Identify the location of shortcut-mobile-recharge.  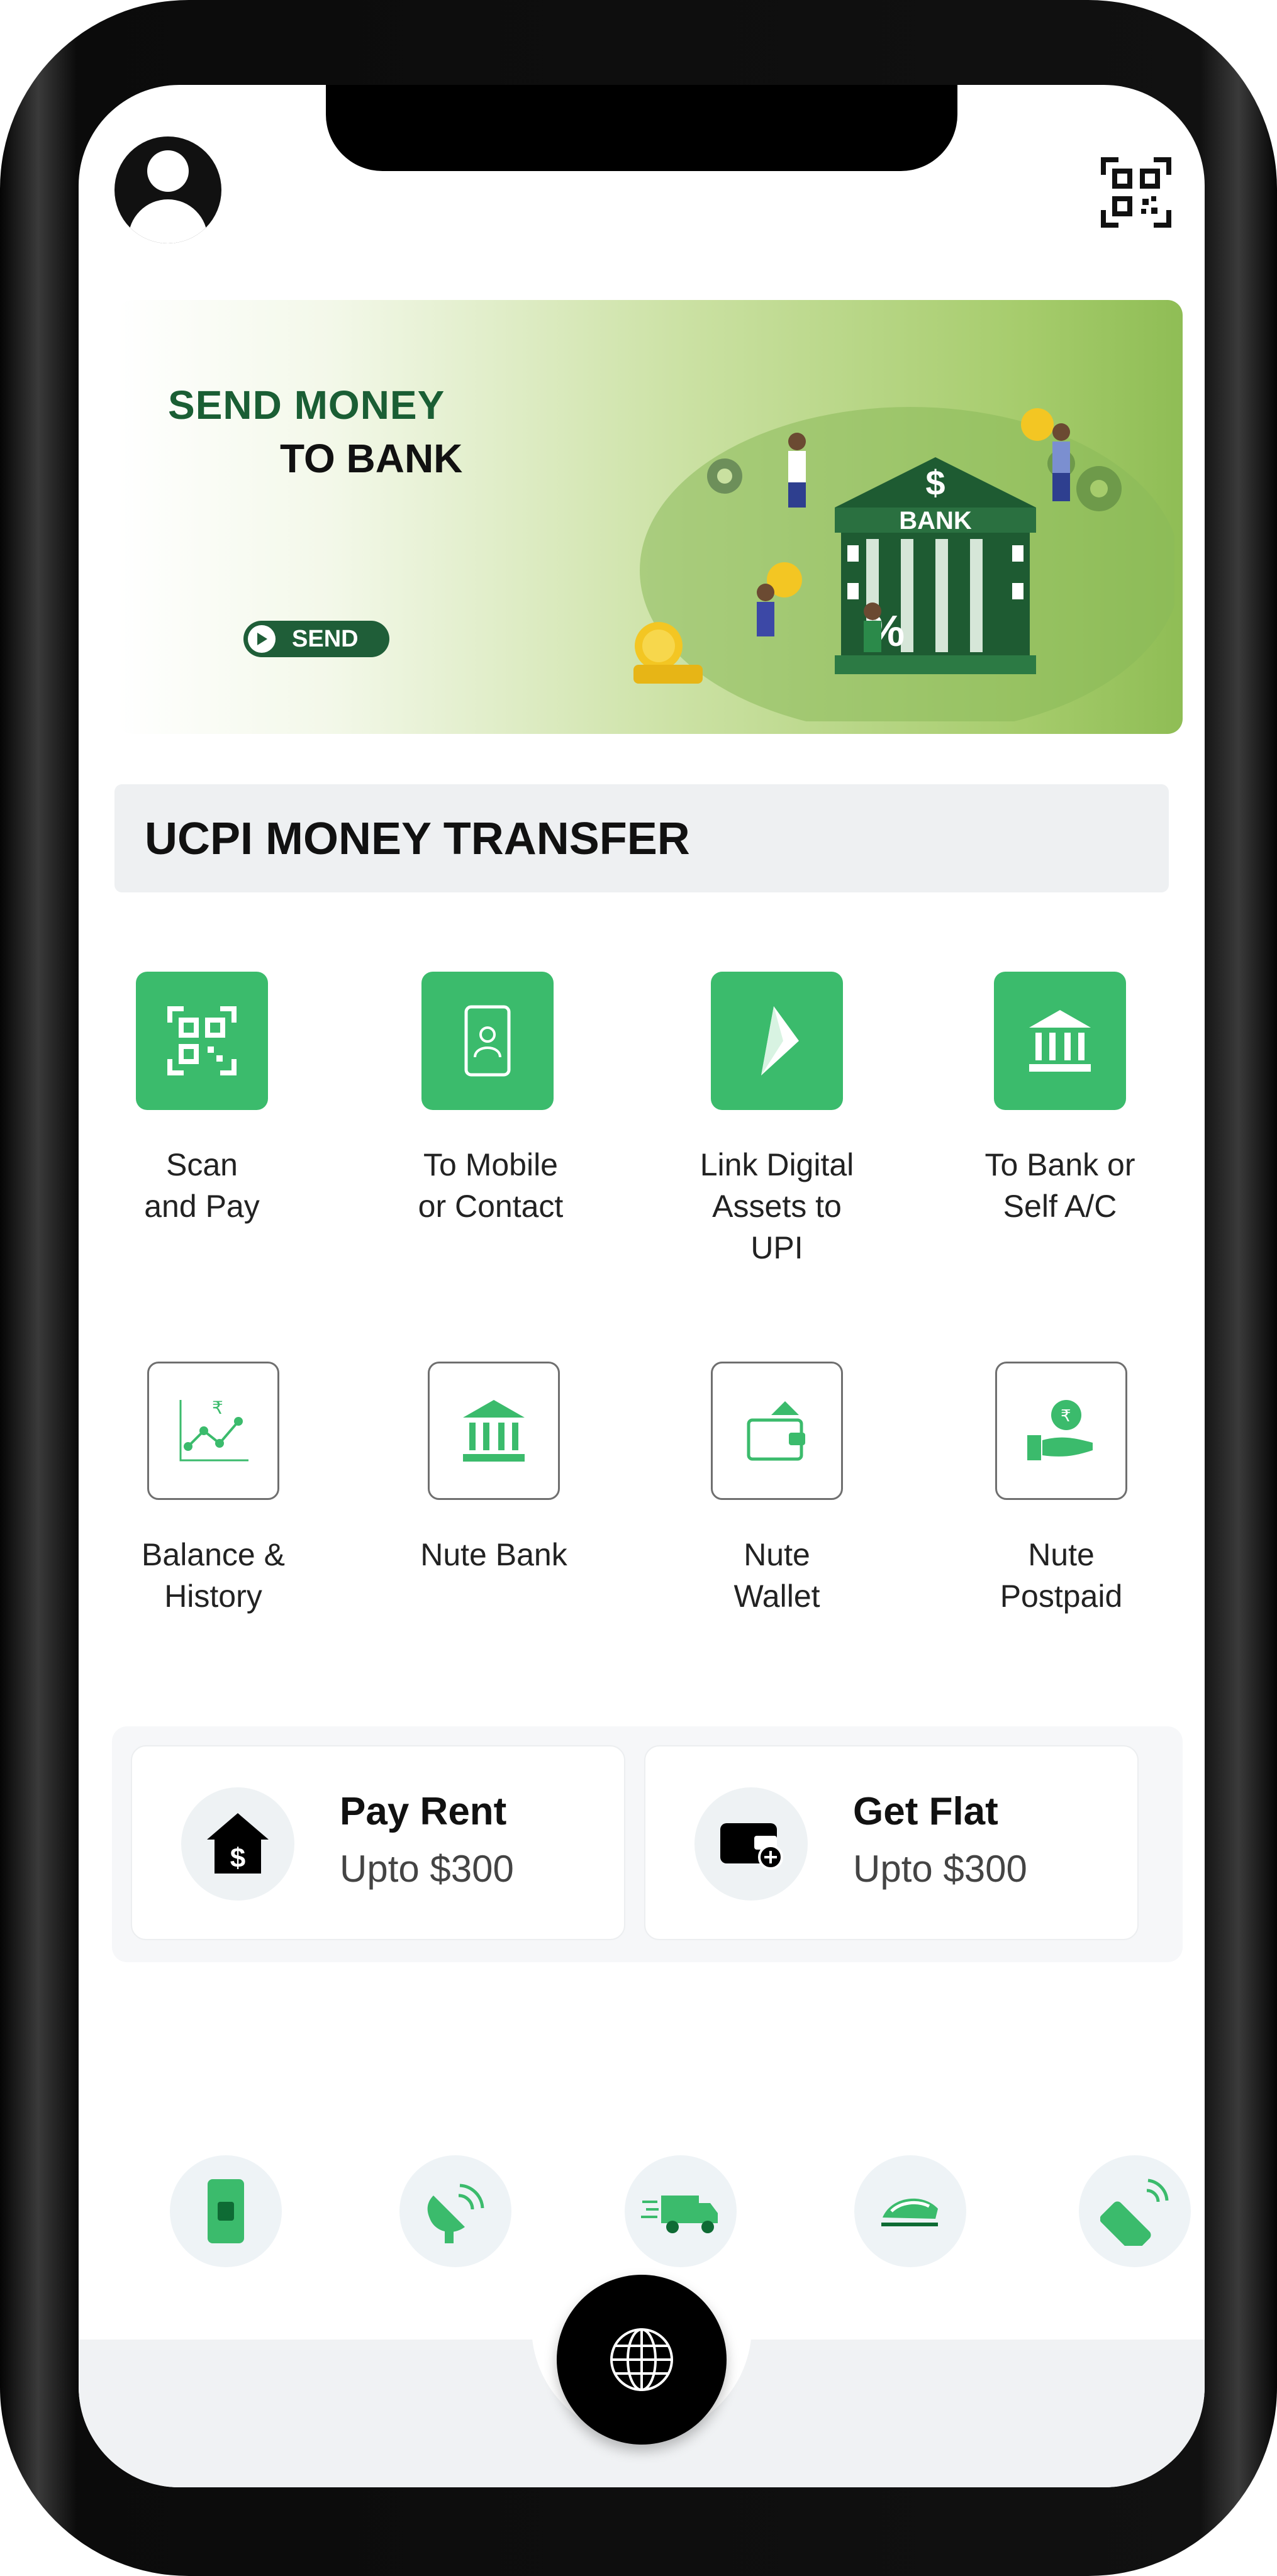
(226, 2211).